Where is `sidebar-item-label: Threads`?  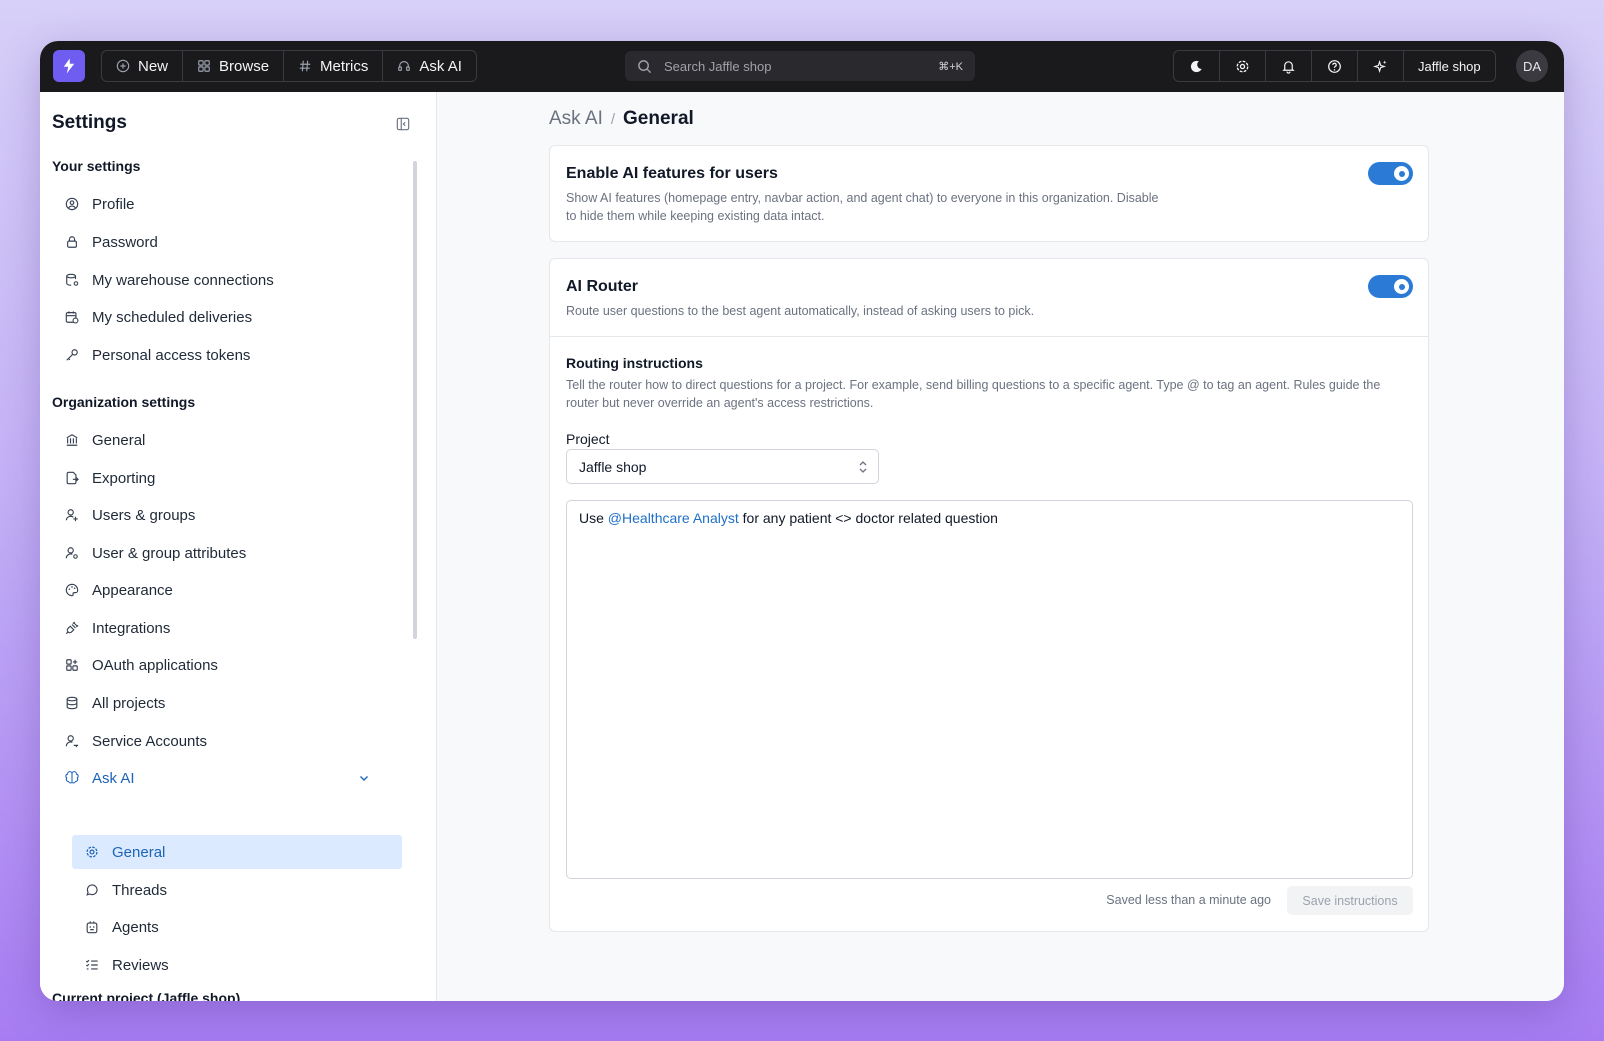
sidebar-item-label: Threads is located at coordinates (140, 890).